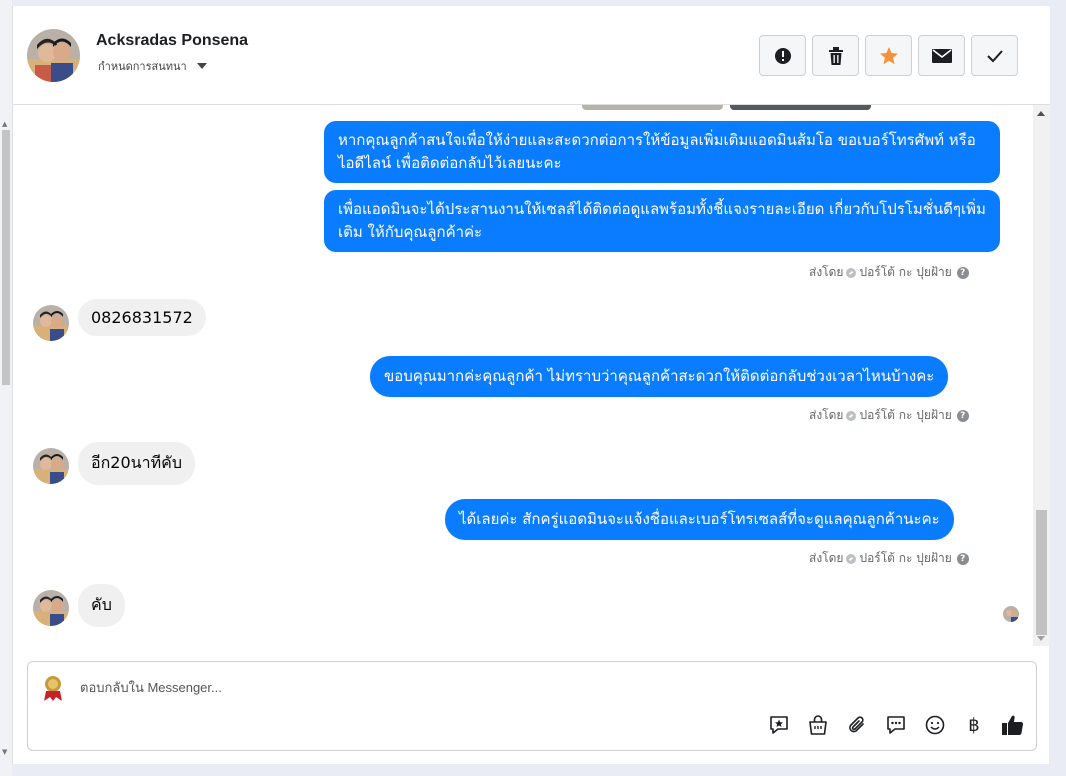 The width and height of the screenshot is (1066, 776). I want to click on trash-icon, so click(835, 55).